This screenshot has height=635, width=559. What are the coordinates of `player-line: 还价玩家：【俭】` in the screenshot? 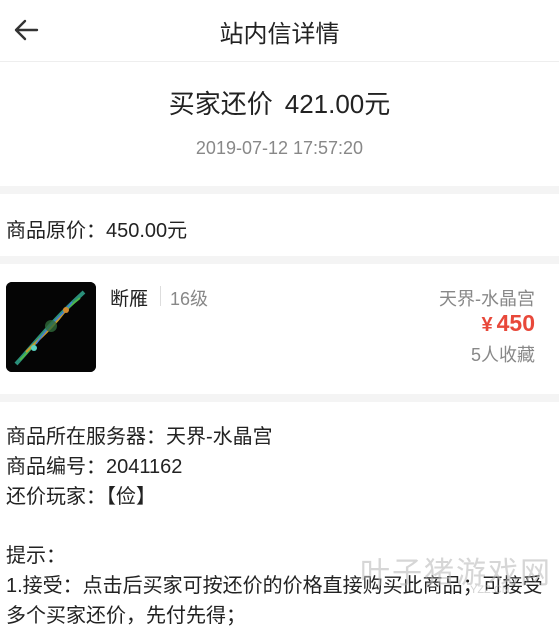 It's located at (81, 497).